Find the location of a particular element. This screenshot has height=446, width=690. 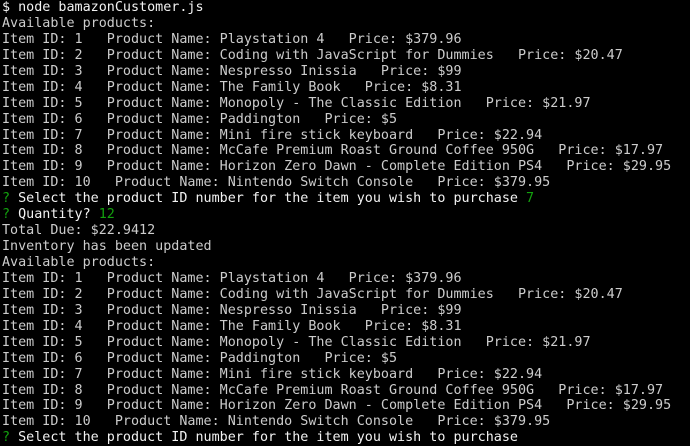

quantity-answer: 12 is located at coordinates (107, 214).